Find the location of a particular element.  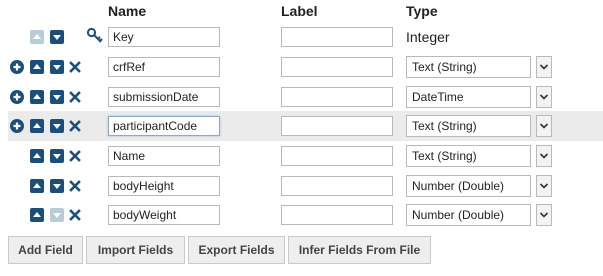

infer-fields-from-file-button: Infer Fields From File is located at coordinates (359, 250).